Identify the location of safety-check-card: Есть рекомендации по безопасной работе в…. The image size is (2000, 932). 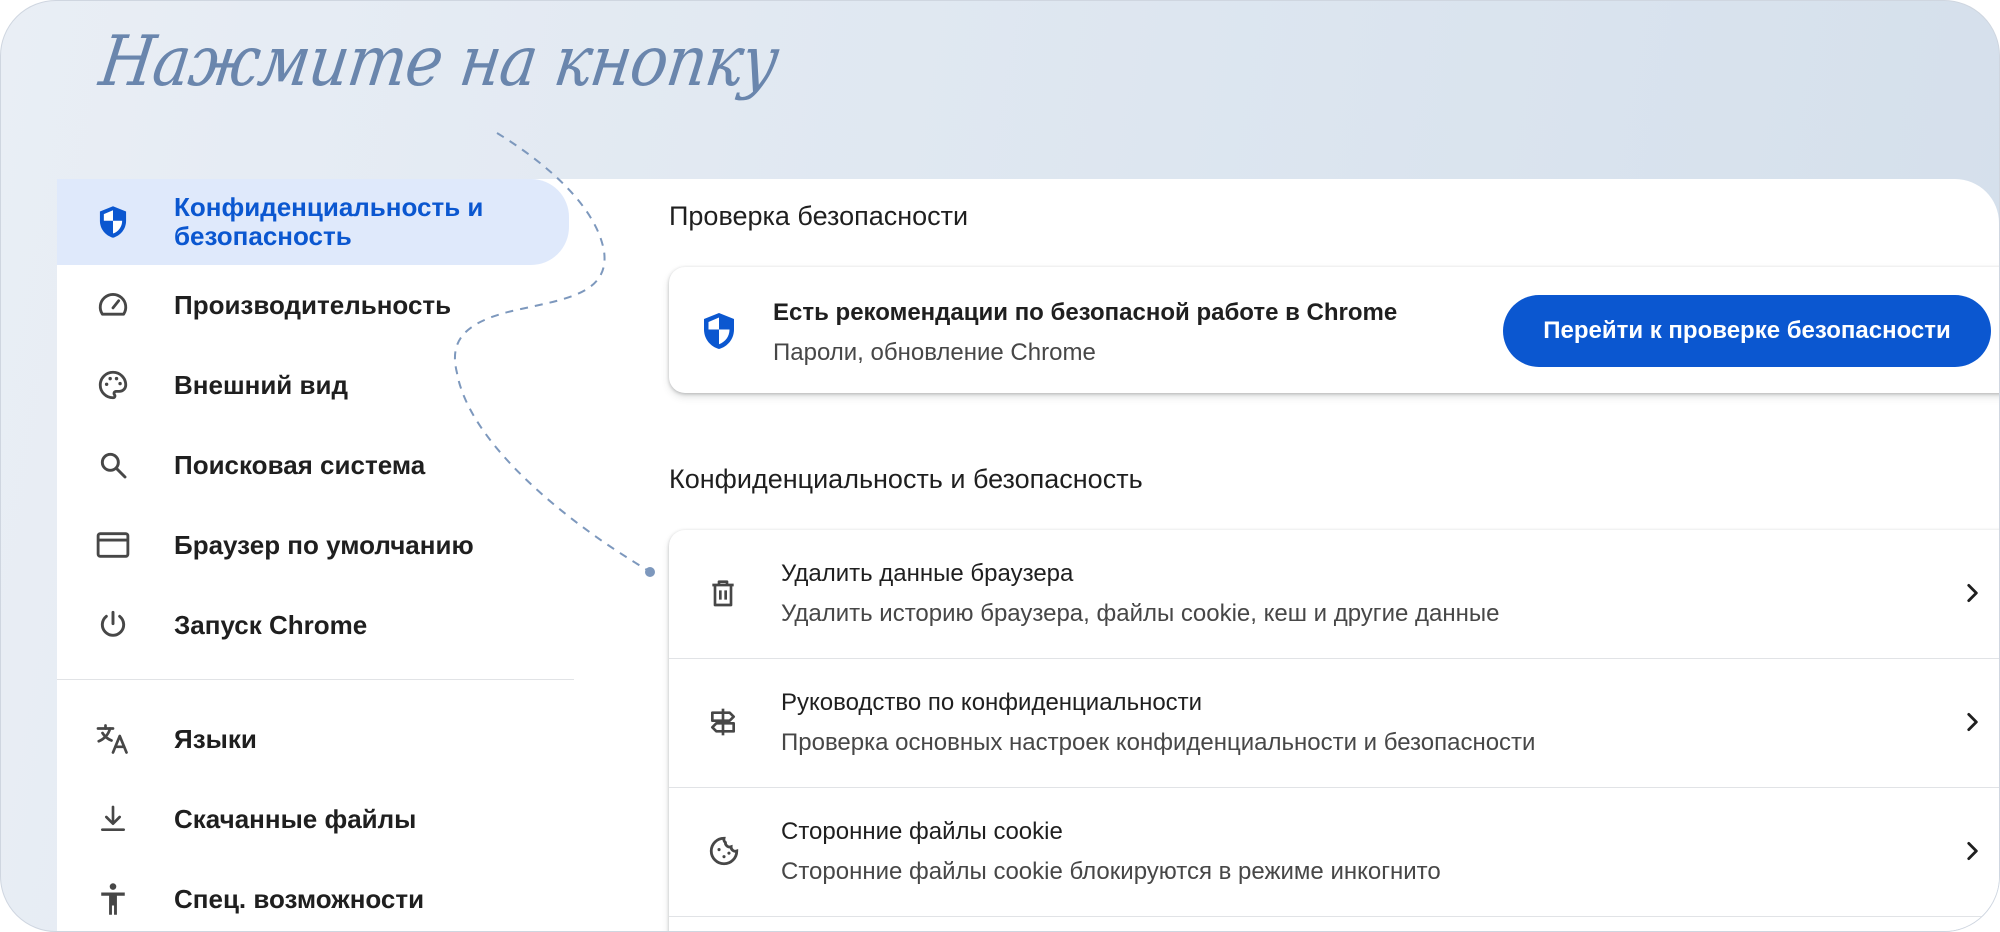
(1334, 330).